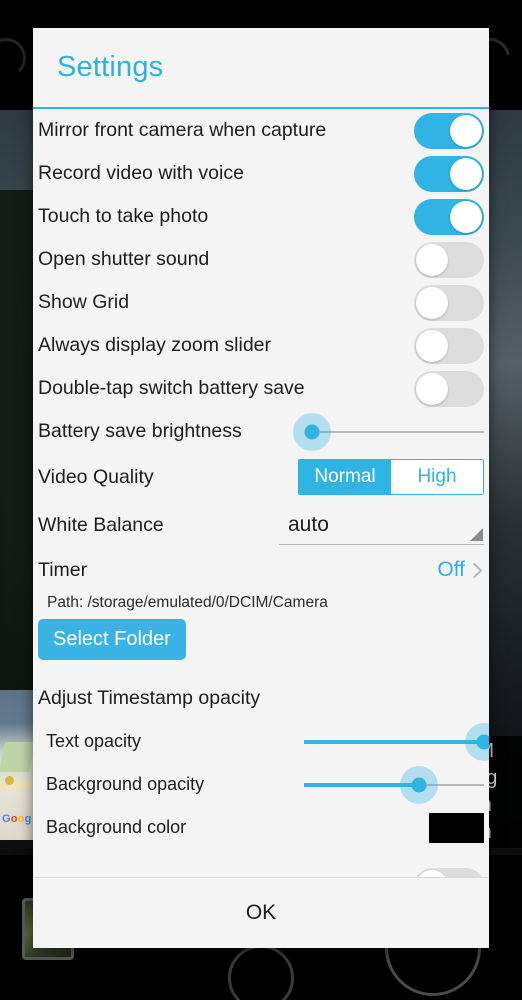 The width and height of the screenshot is (522, 1000). Describe the element at coordinates (187, 602) in the screenshot. I see `storage-path-text: Path: /storage/emulated/0/DCIM/Camera` at that location.